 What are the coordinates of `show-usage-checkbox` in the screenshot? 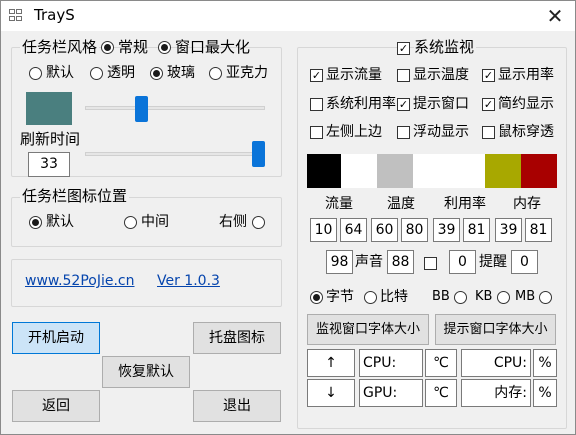 It's located at (488, 75).